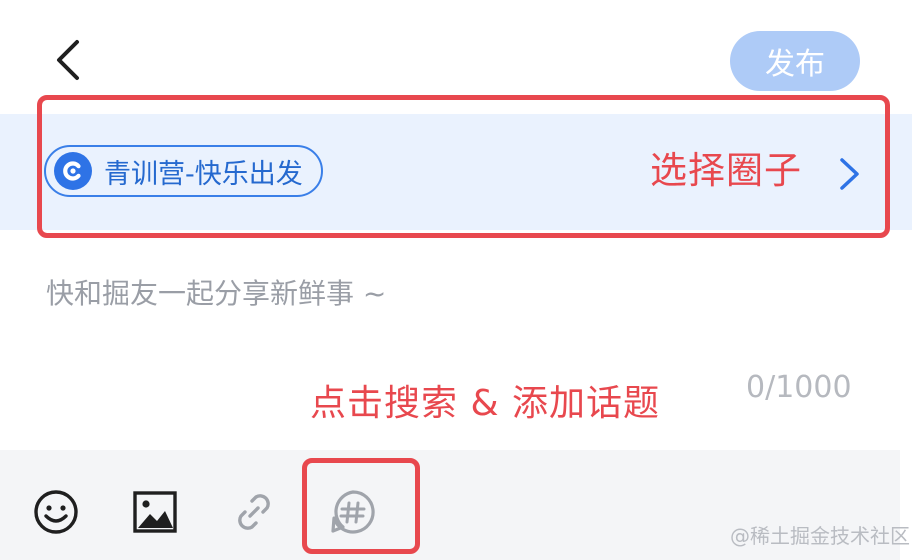  I want to click on image-button, so click(155, 512).